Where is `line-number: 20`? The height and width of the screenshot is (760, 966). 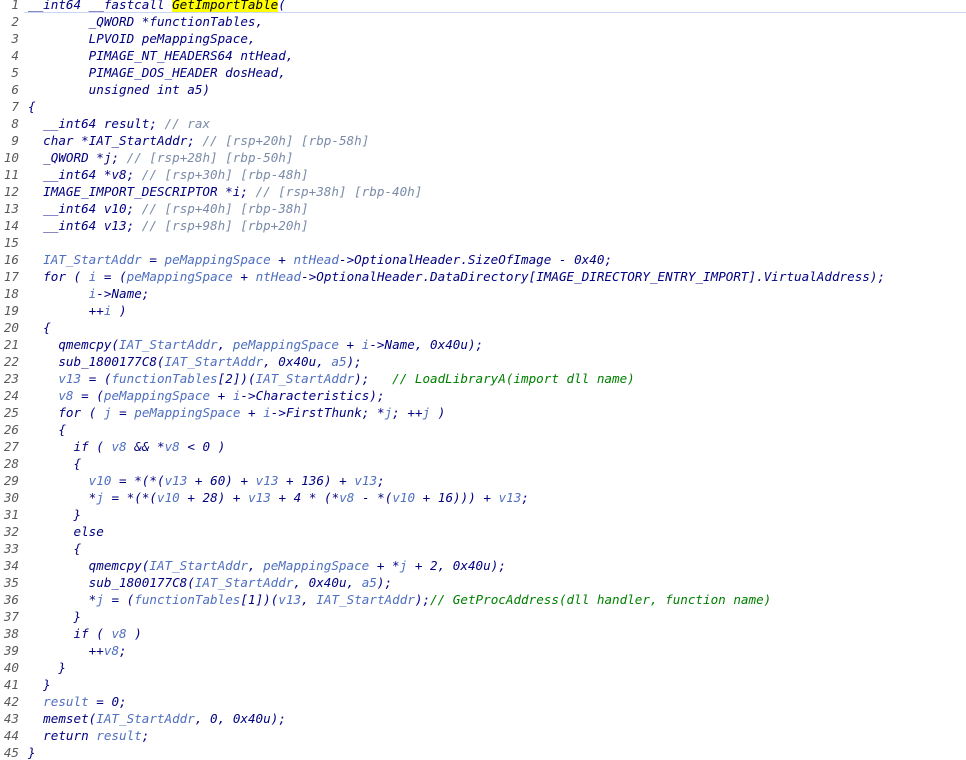 line-number: 20 is located at coordinates (11, 327).